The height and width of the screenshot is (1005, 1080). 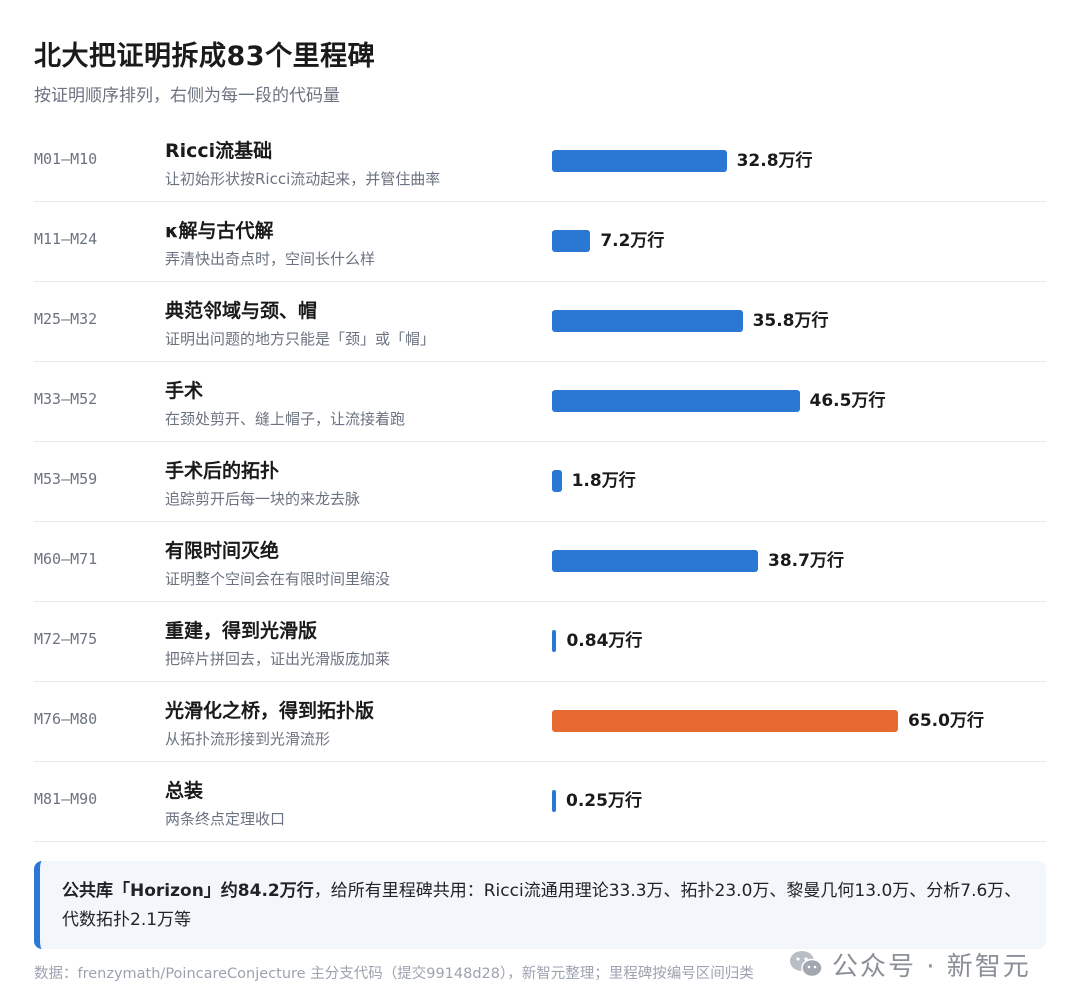 What do you see at coordinates (241, 311) in the screenshot?
I see `milestone-name: 典范邻域与颈、帽` at bounding box center [241, 311].